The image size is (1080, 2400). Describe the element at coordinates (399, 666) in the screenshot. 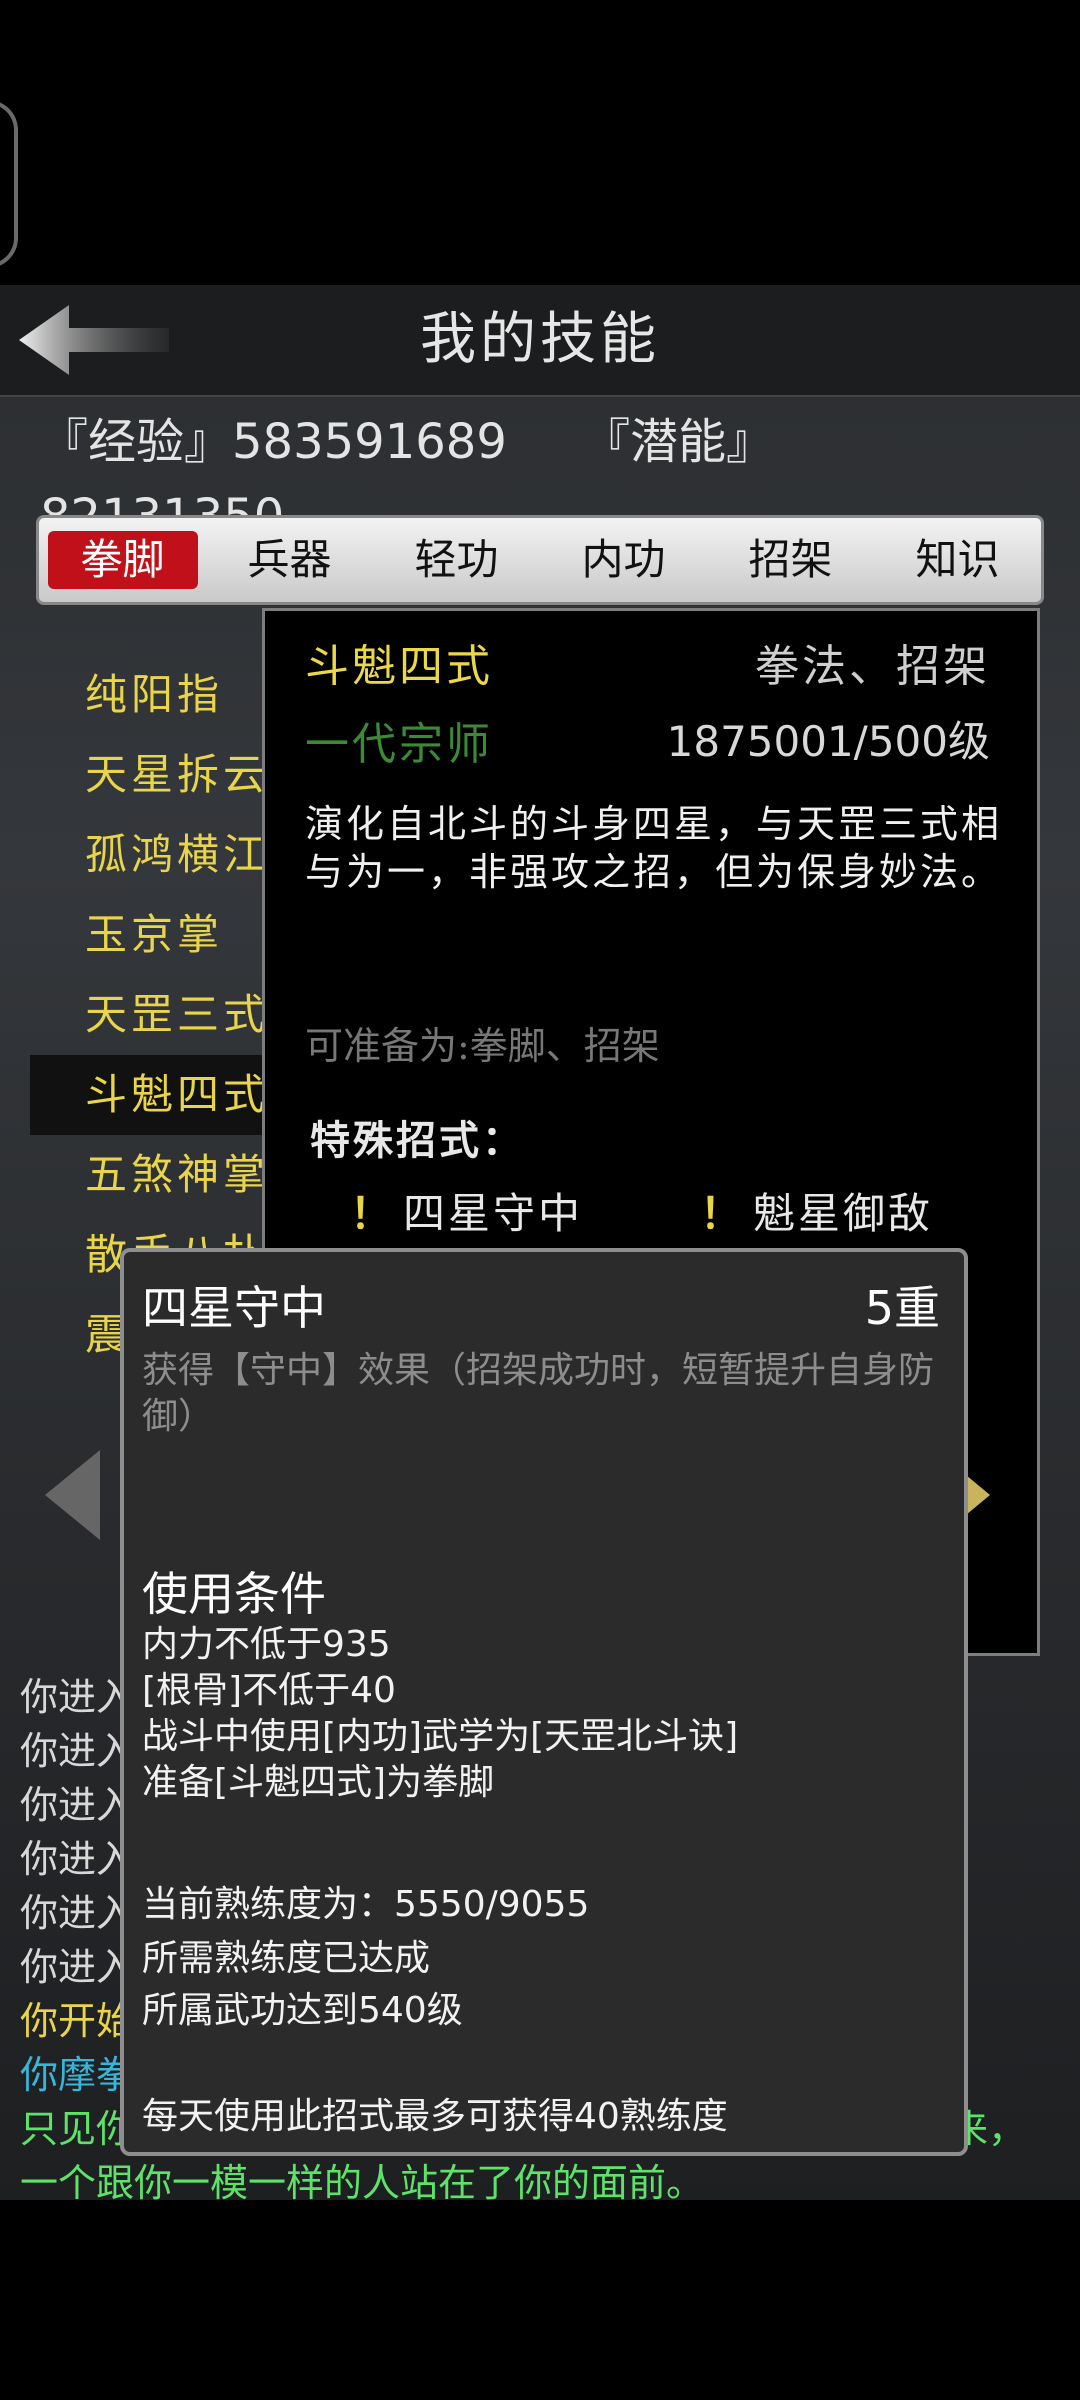

I see `skill-name: 斗魁四式` at that location.